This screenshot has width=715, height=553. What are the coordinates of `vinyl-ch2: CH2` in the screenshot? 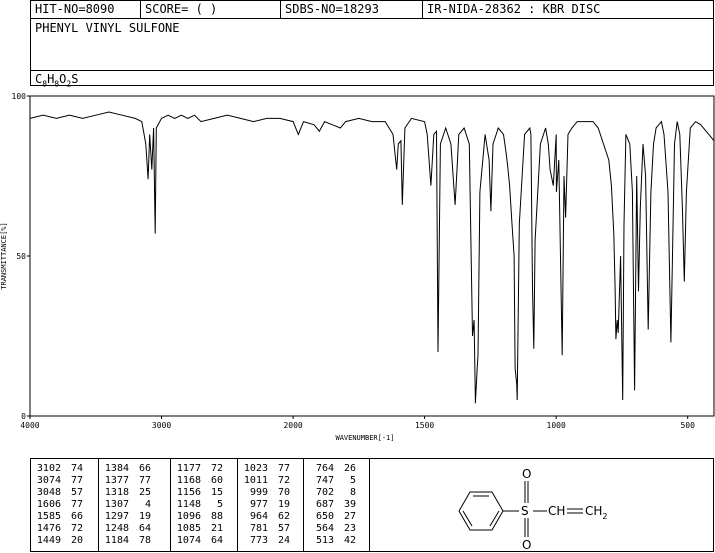 It's located at (596, 512).